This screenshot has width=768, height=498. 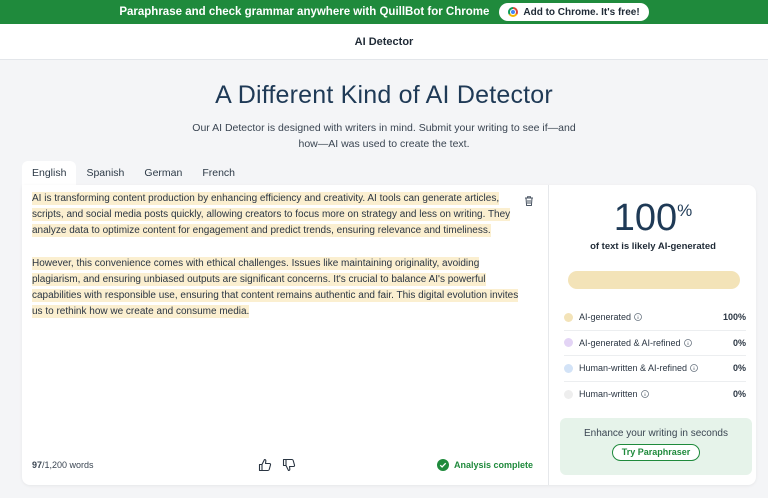 I want to click on ai-score-bar, so click(x=654, y=280).